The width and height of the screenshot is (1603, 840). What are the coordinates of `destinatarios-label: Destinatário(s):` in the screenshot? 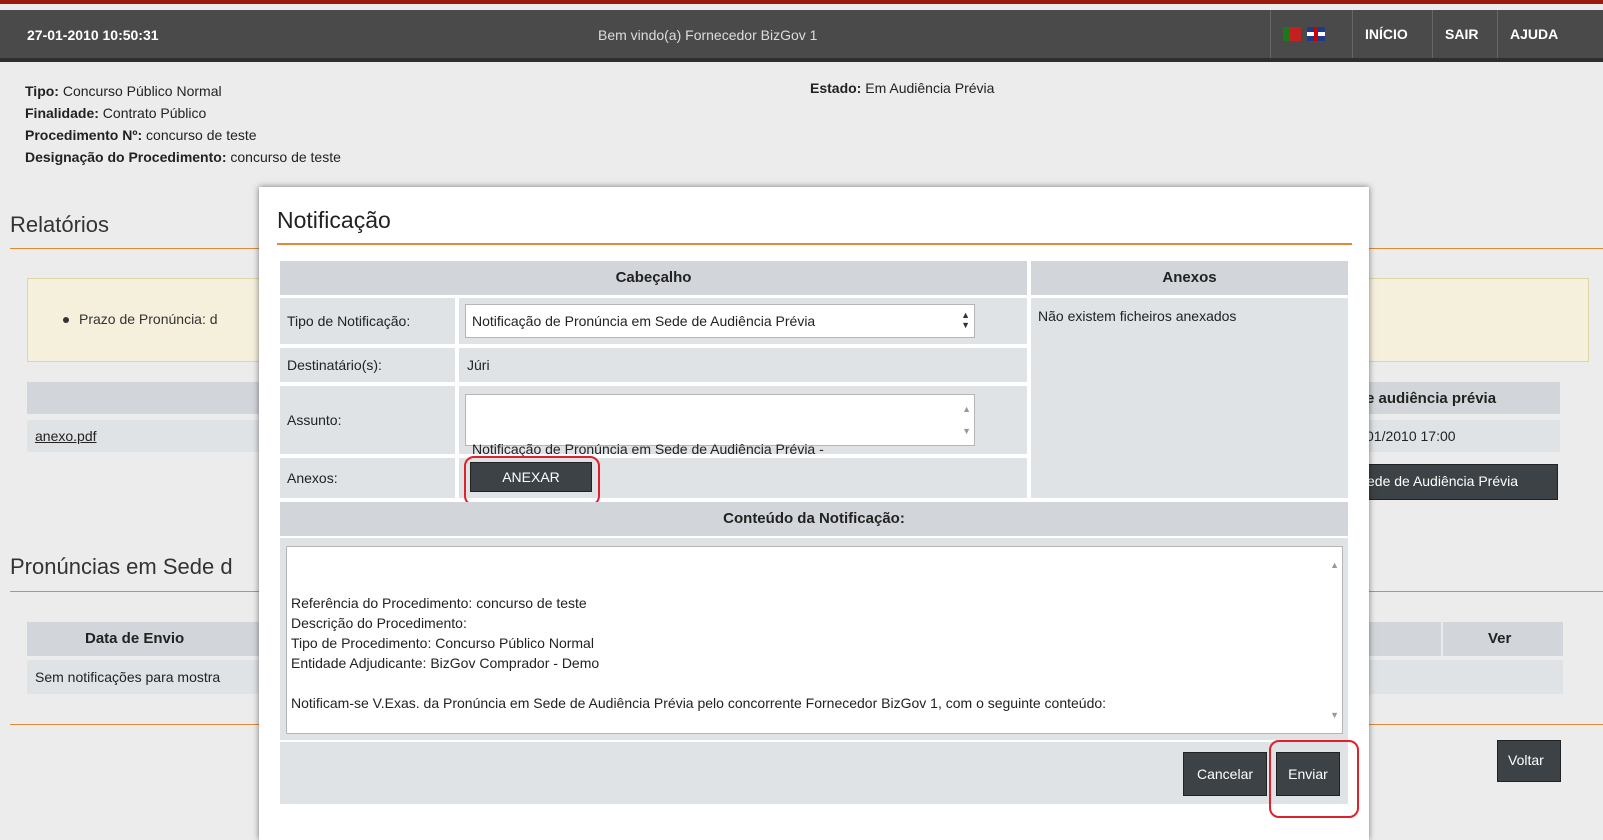 It's located at (334, 365).